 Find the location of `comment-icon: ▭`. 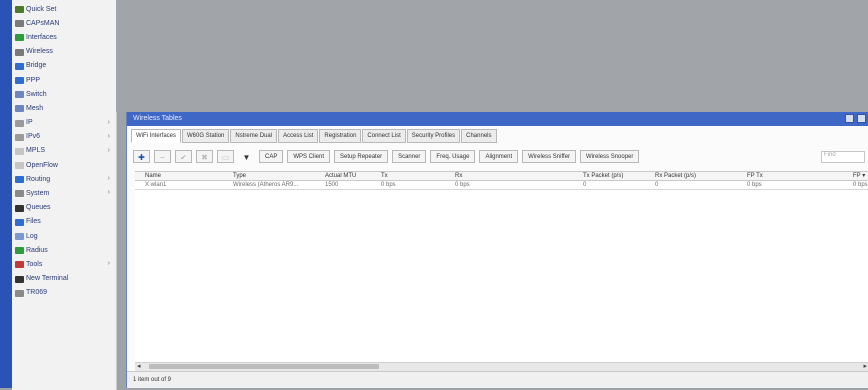

comment-icon: ▭ is located at coordinates (225, 157).